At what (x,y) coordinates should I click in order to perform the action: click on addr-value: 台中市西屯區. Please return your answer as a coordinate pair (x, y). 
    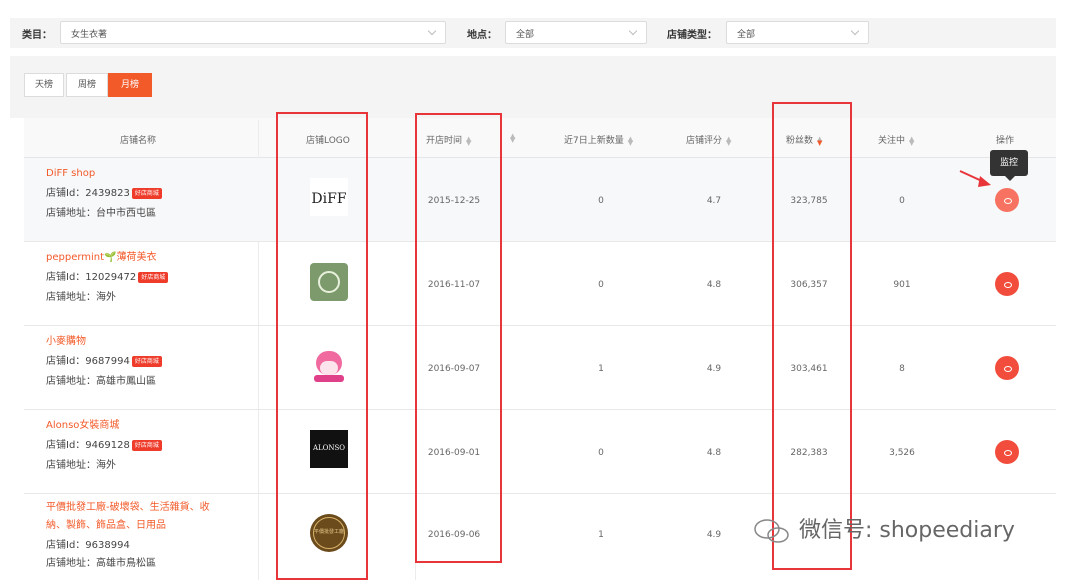
    Looking at the image, I should click on (126, 213).